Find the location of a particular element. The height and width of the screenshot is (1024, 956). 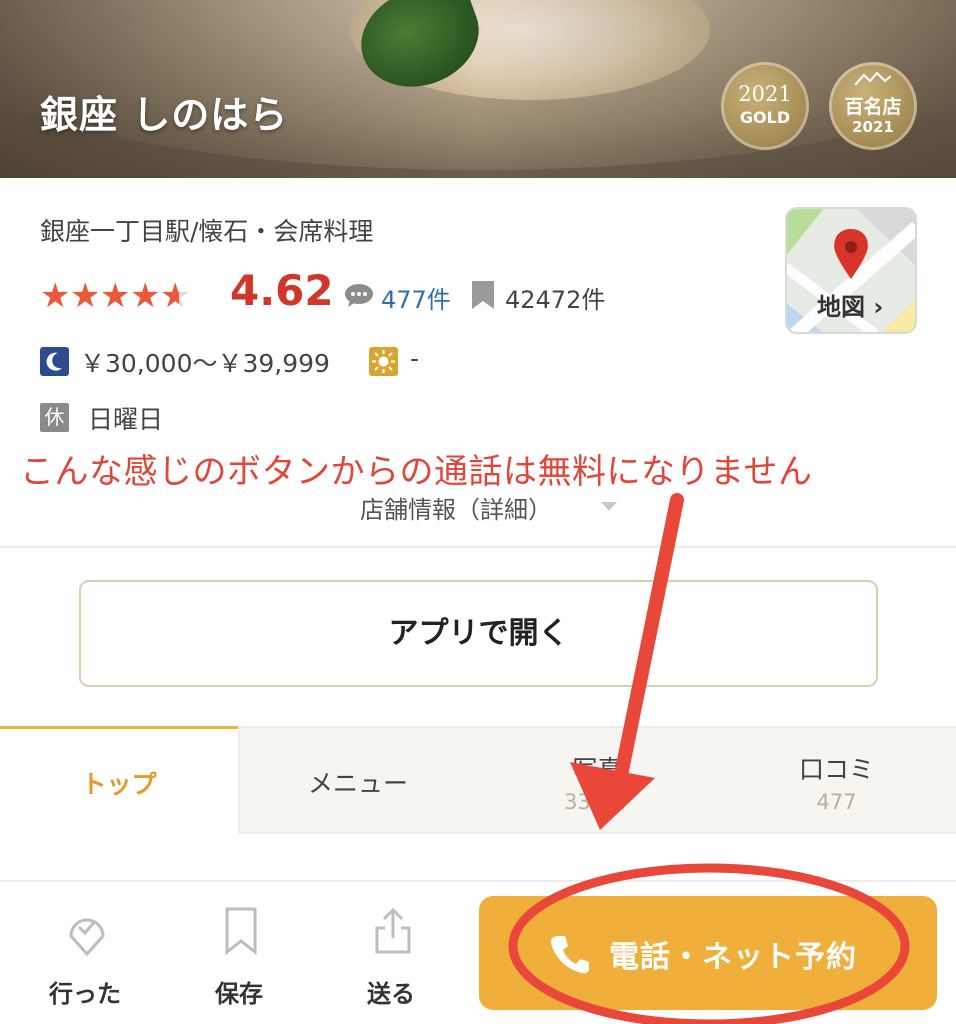

tab-reviews: 口コミ 477 is located at coordinates (836, 780).